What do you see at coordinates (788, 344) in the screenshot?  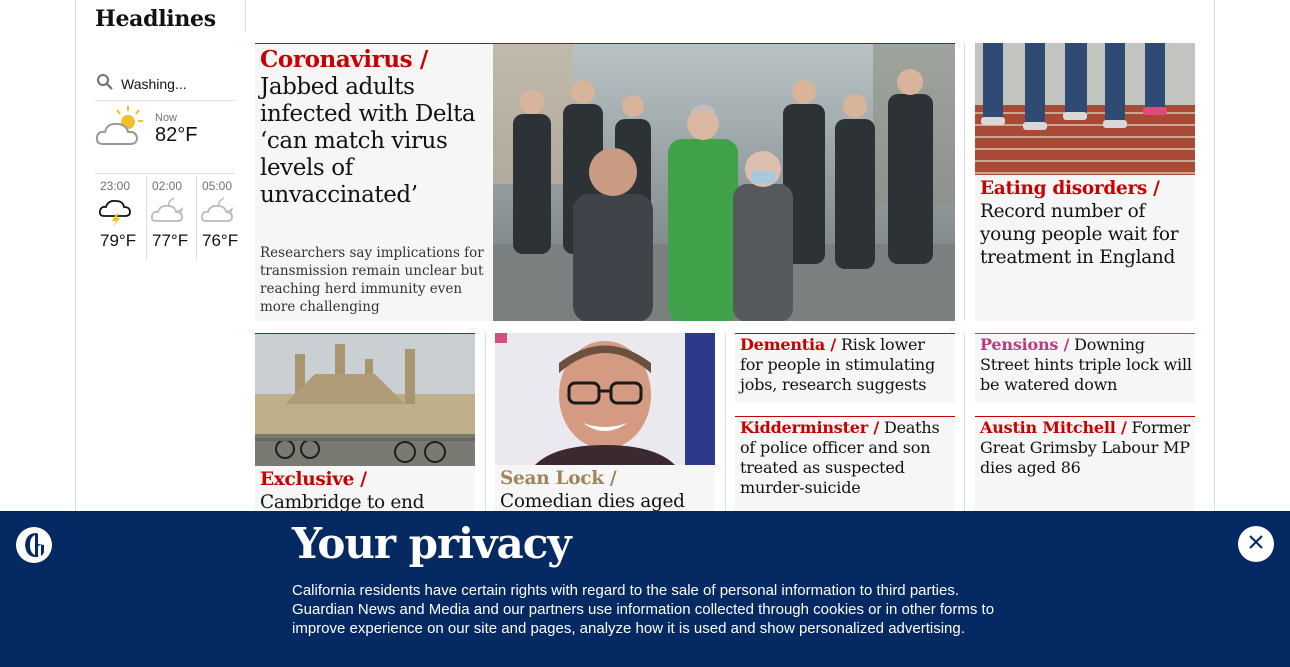 I see `story-kicker: Dementia /` at bounding box center [788, 344].